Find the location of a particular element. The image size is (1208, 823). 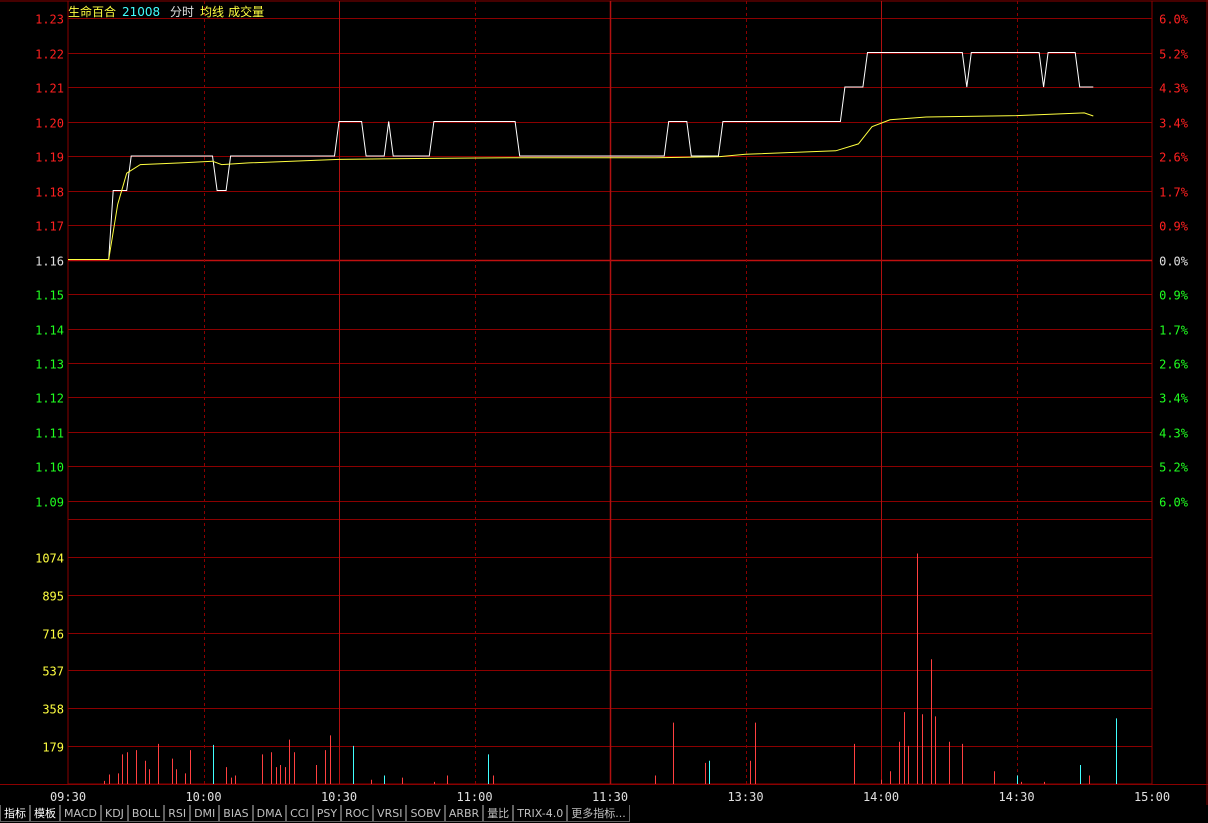

indicator-tab: ARBR is located at coordinates (464, 813).